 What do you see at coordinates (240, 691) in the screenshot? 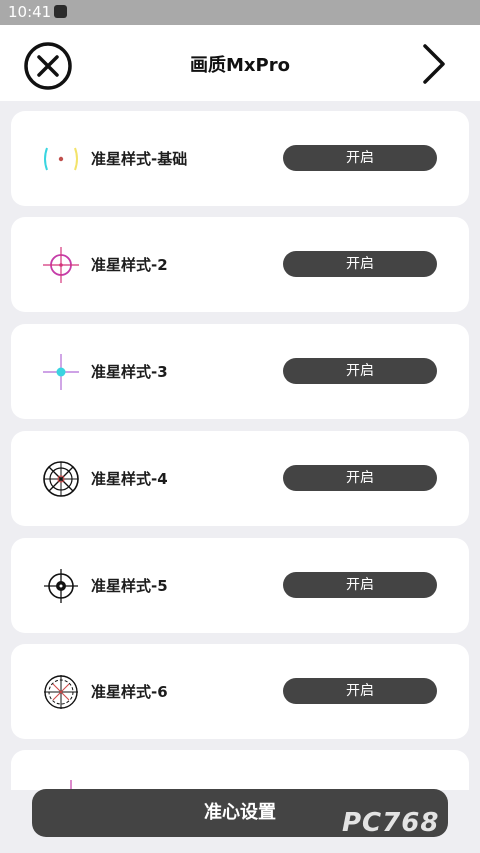
I see `list-item: 准星样式-6 开启` at bounding box center [240, 691].